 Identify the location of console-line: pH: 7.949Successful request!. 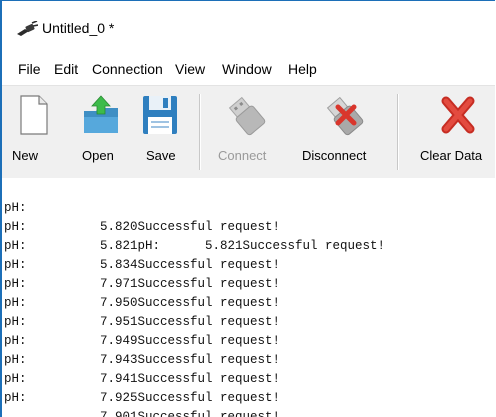
(142, 321).